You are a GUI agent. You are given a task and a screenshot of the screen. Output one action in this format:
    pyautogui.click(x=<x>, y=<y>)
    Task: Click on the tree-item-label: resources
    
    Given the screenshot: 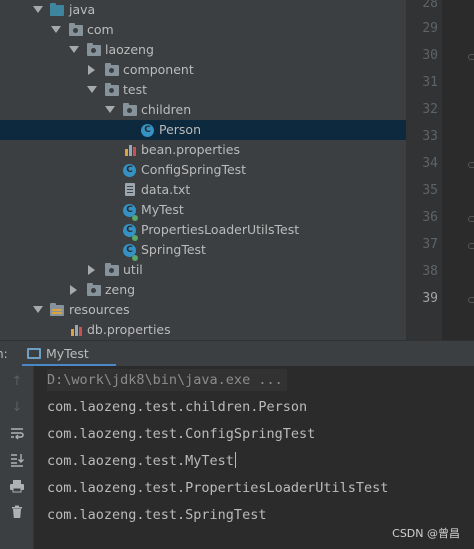 What is the action you would take?
    pyautogui.click(x=99, y=309)
    